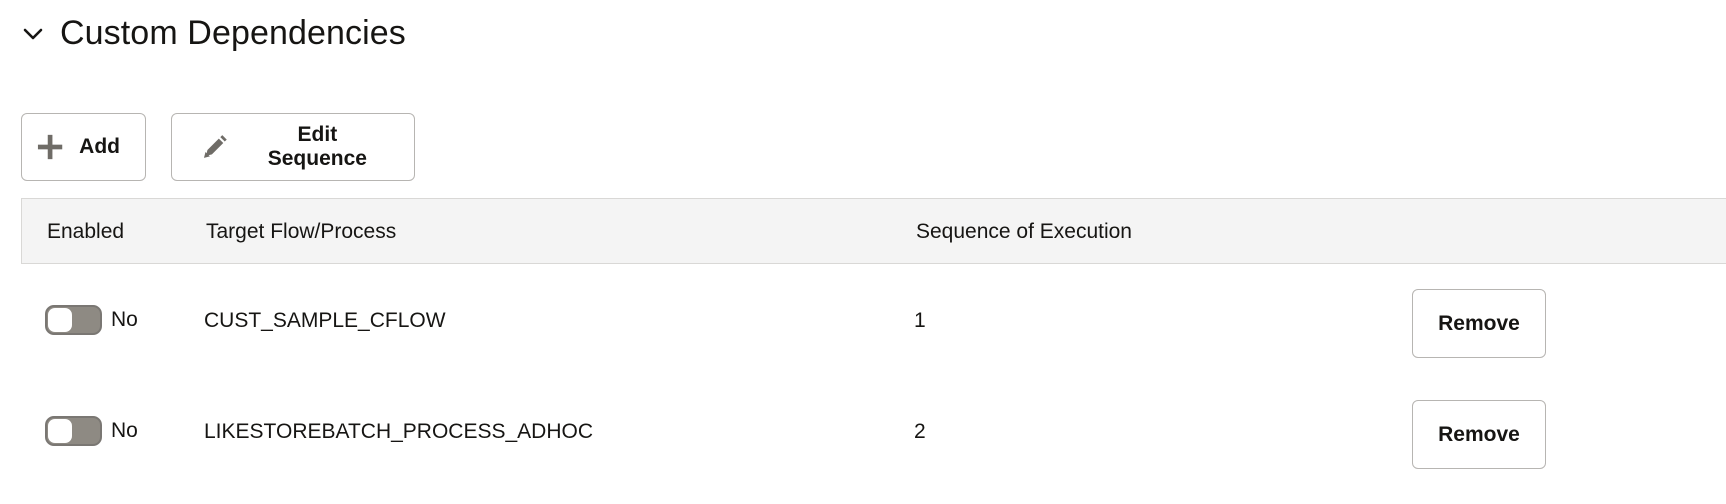 The image size is (1726, 504). I want to click on column-header-enabled: Enabled, so click(86, 231).